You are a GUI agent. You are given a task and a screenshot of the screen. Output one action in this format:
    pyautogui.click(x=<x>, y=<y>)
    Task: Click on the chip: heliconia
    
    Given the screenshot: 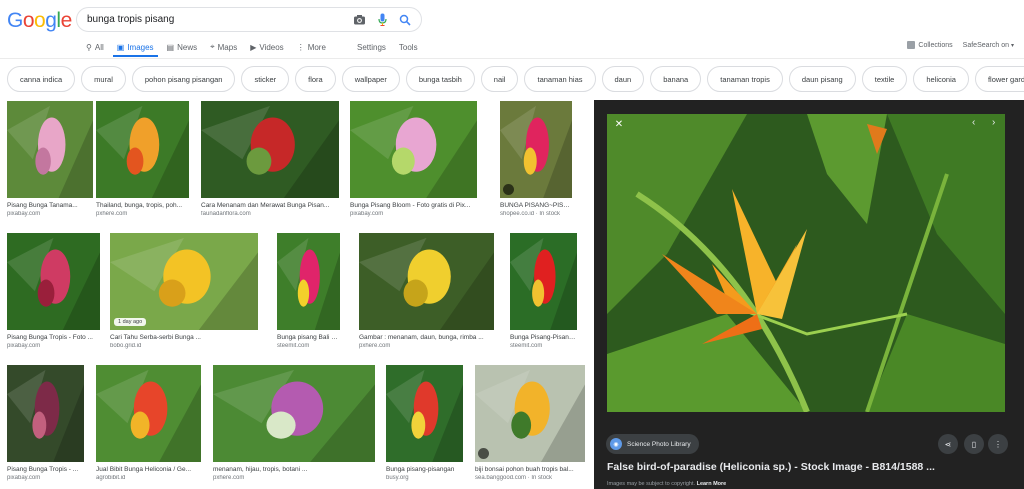 What is the action you would take?
    pyautogui.click(x=941, y=79)
    